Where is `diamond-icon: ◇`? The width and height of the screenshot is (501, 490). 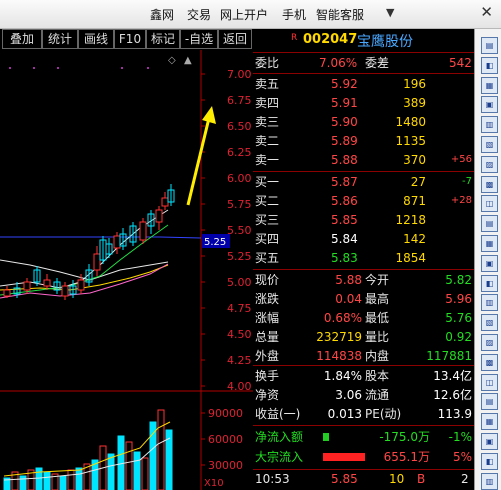 diamond-icon: ◇ is located at coordinates (172, 60).